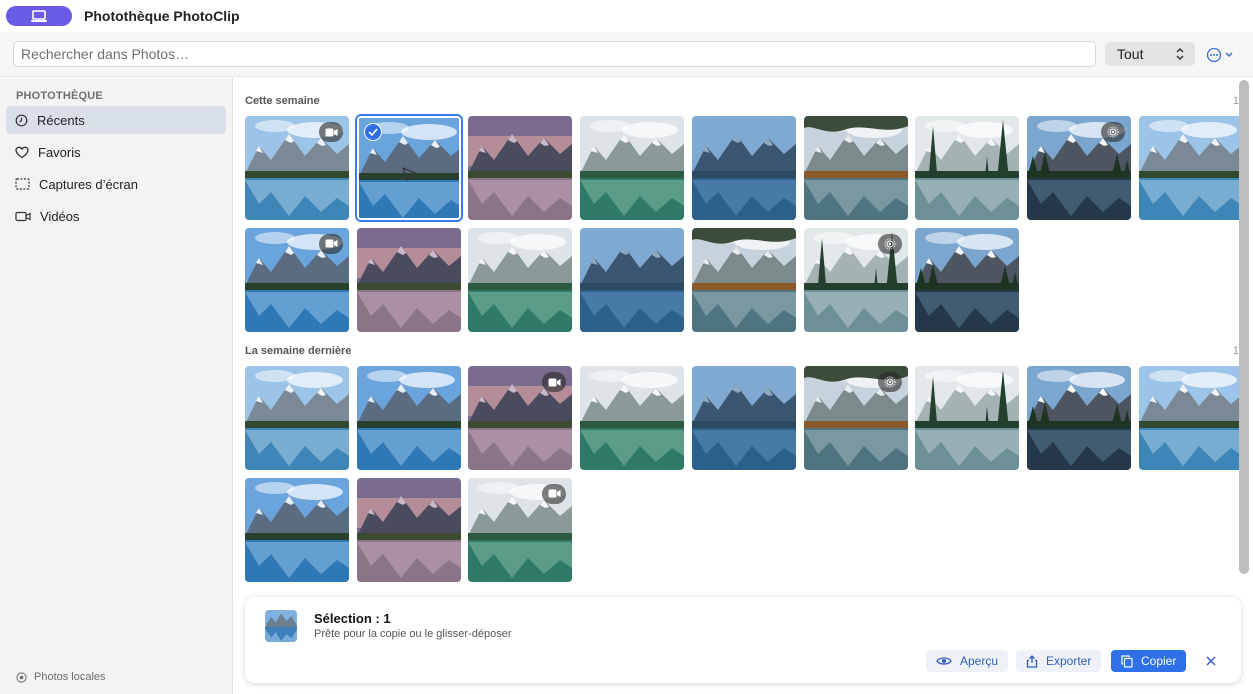 The width and height of the screenshot is (1253, 694). I want to click on toolbar: Tout, so click(626, 54).